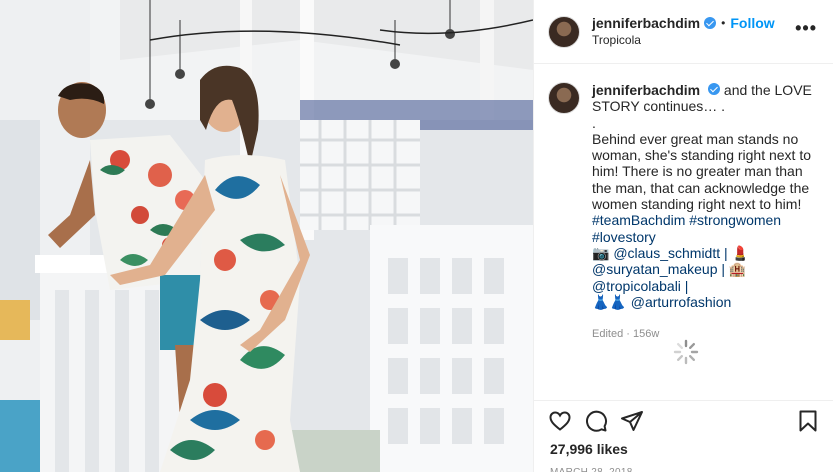 The width and height of the screenshot is (833, 472). I want to click on action-icons, so click(683, 418).